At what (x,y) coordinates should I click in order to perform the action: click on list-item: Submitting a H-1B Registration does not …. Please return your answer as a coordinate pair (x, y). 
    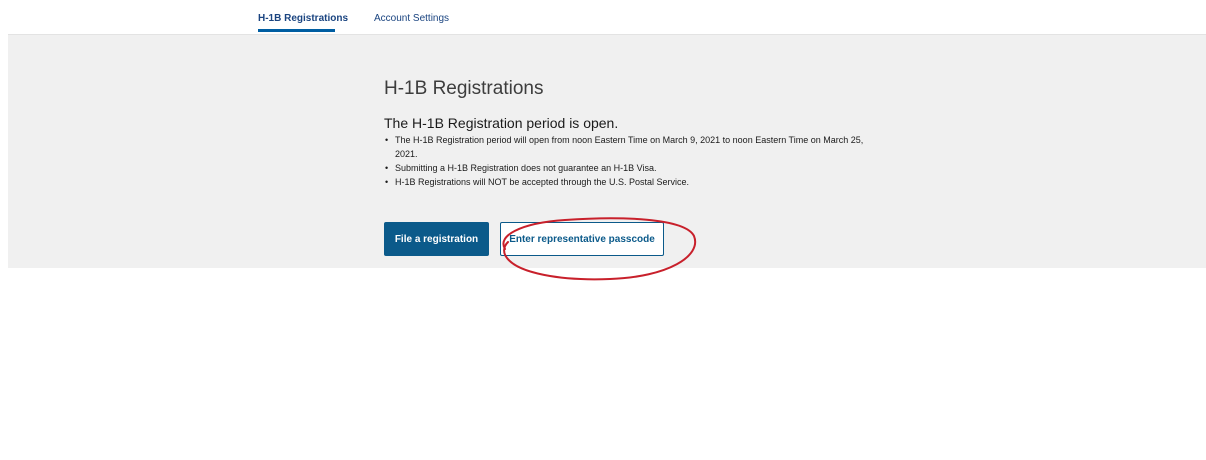
    Looking at the image, I should click on (624, 168).